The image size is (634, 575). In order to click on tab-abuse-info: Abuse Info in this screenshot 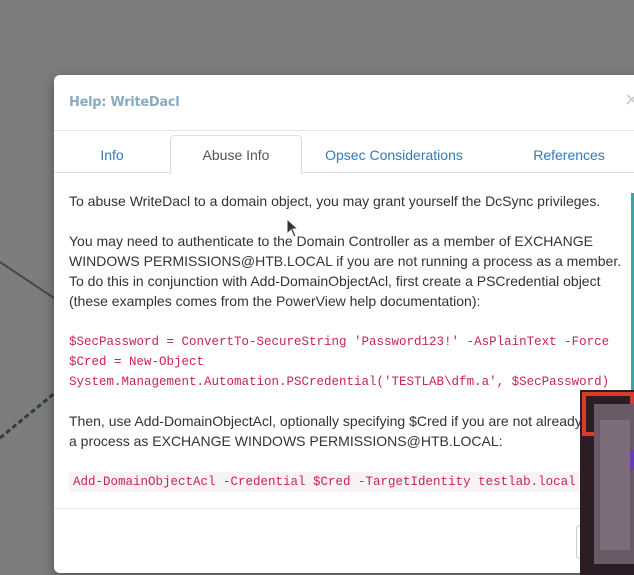, I will do `click(236, 154)`.